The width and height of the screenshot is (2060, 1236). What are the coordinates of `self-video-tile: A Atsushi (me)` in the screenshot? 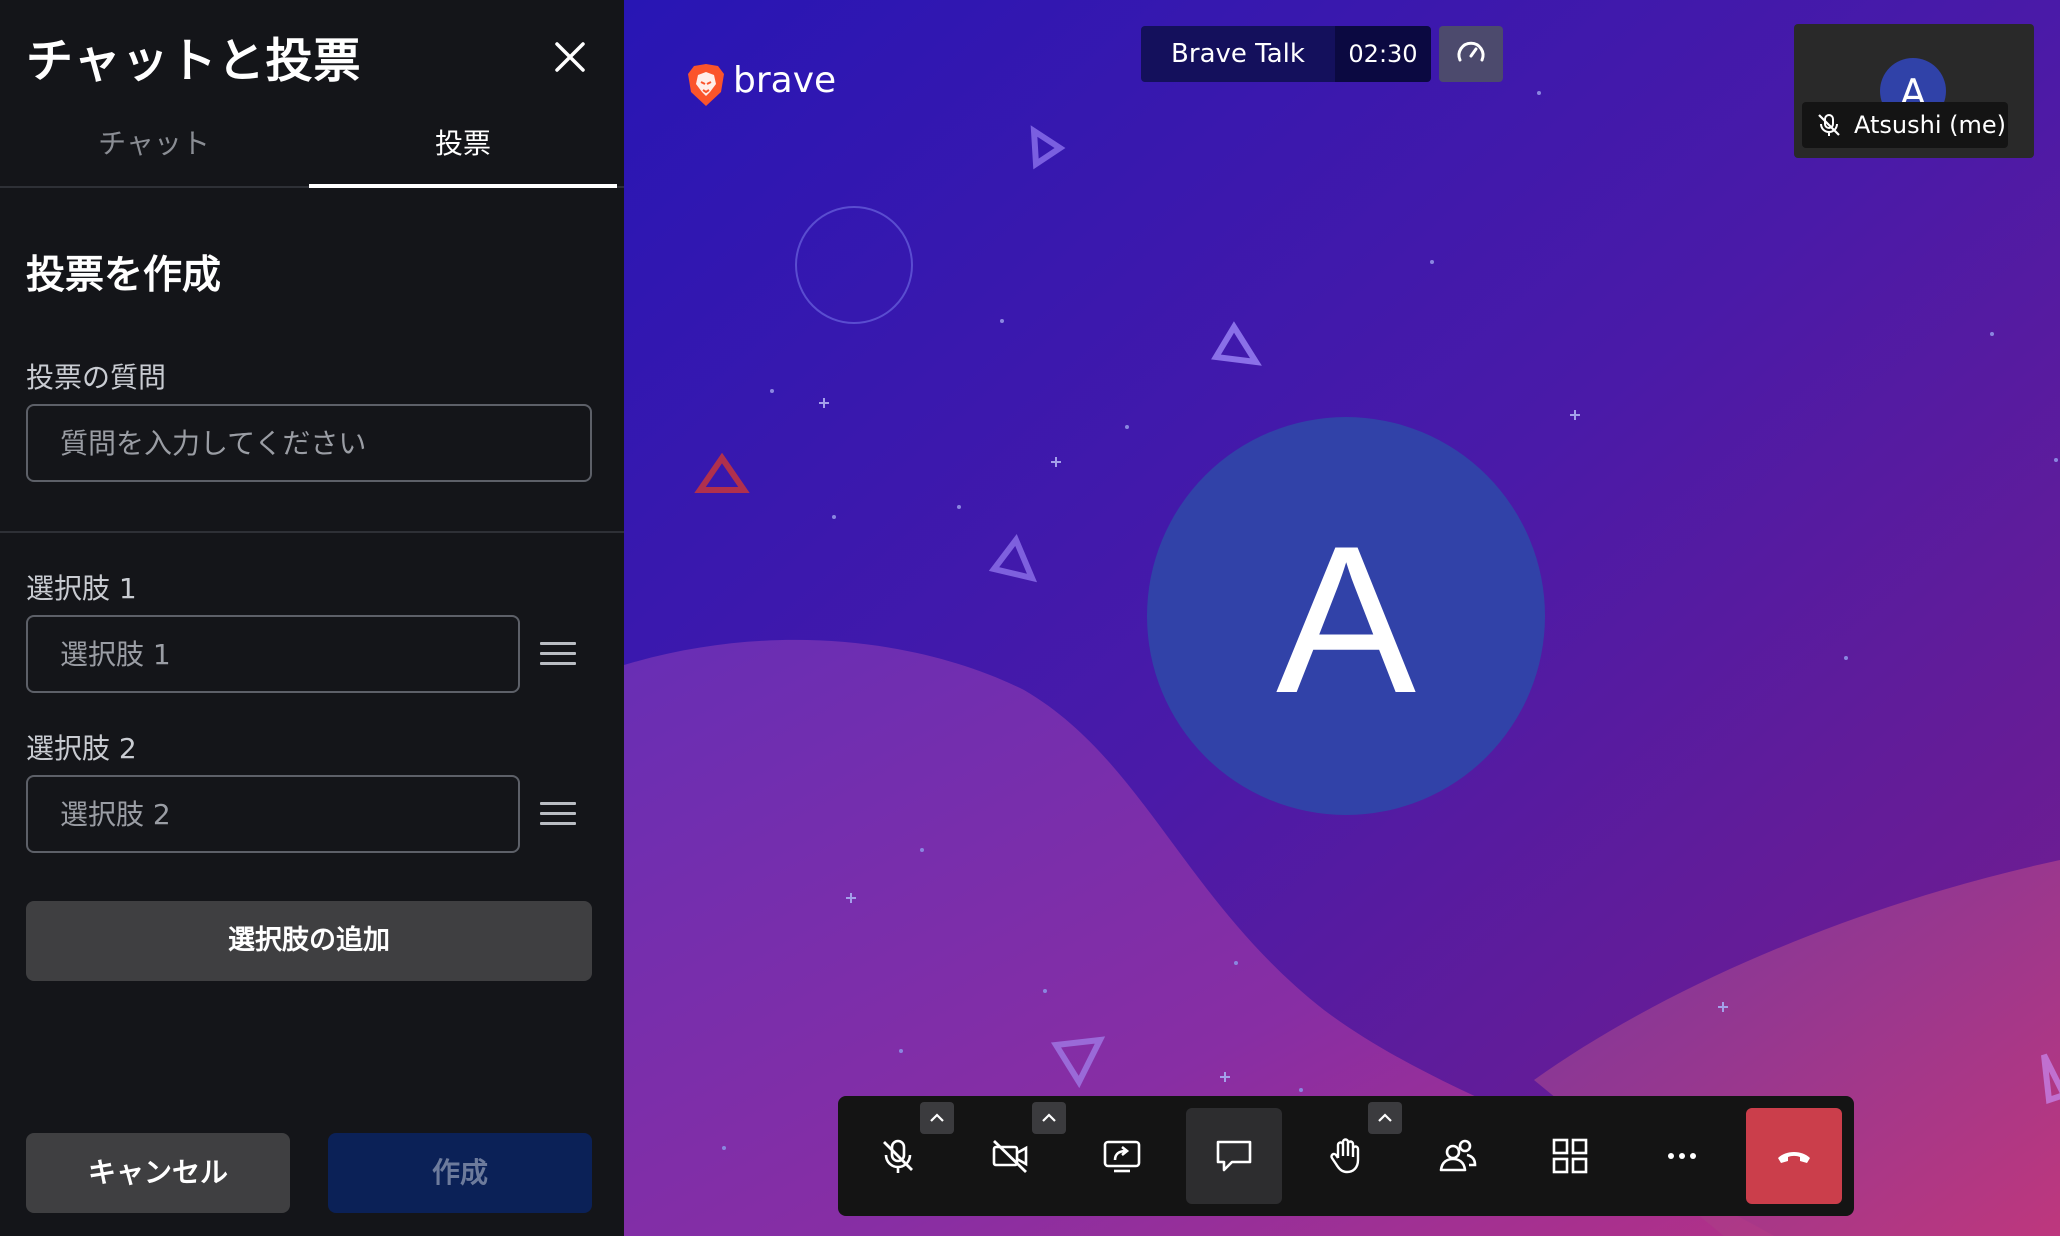 It's located at (1914, 91).